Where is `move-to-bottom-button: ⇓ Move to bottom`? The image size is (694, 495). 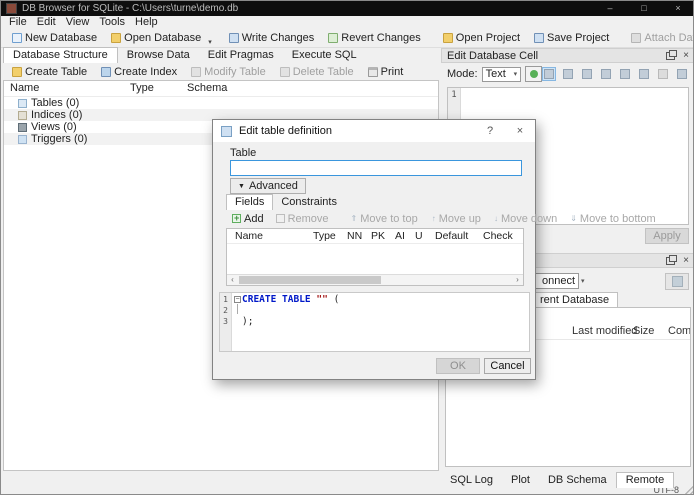 move-to-bottom-button: ⇓ Move to bottom is located at coordinates (613, 219).